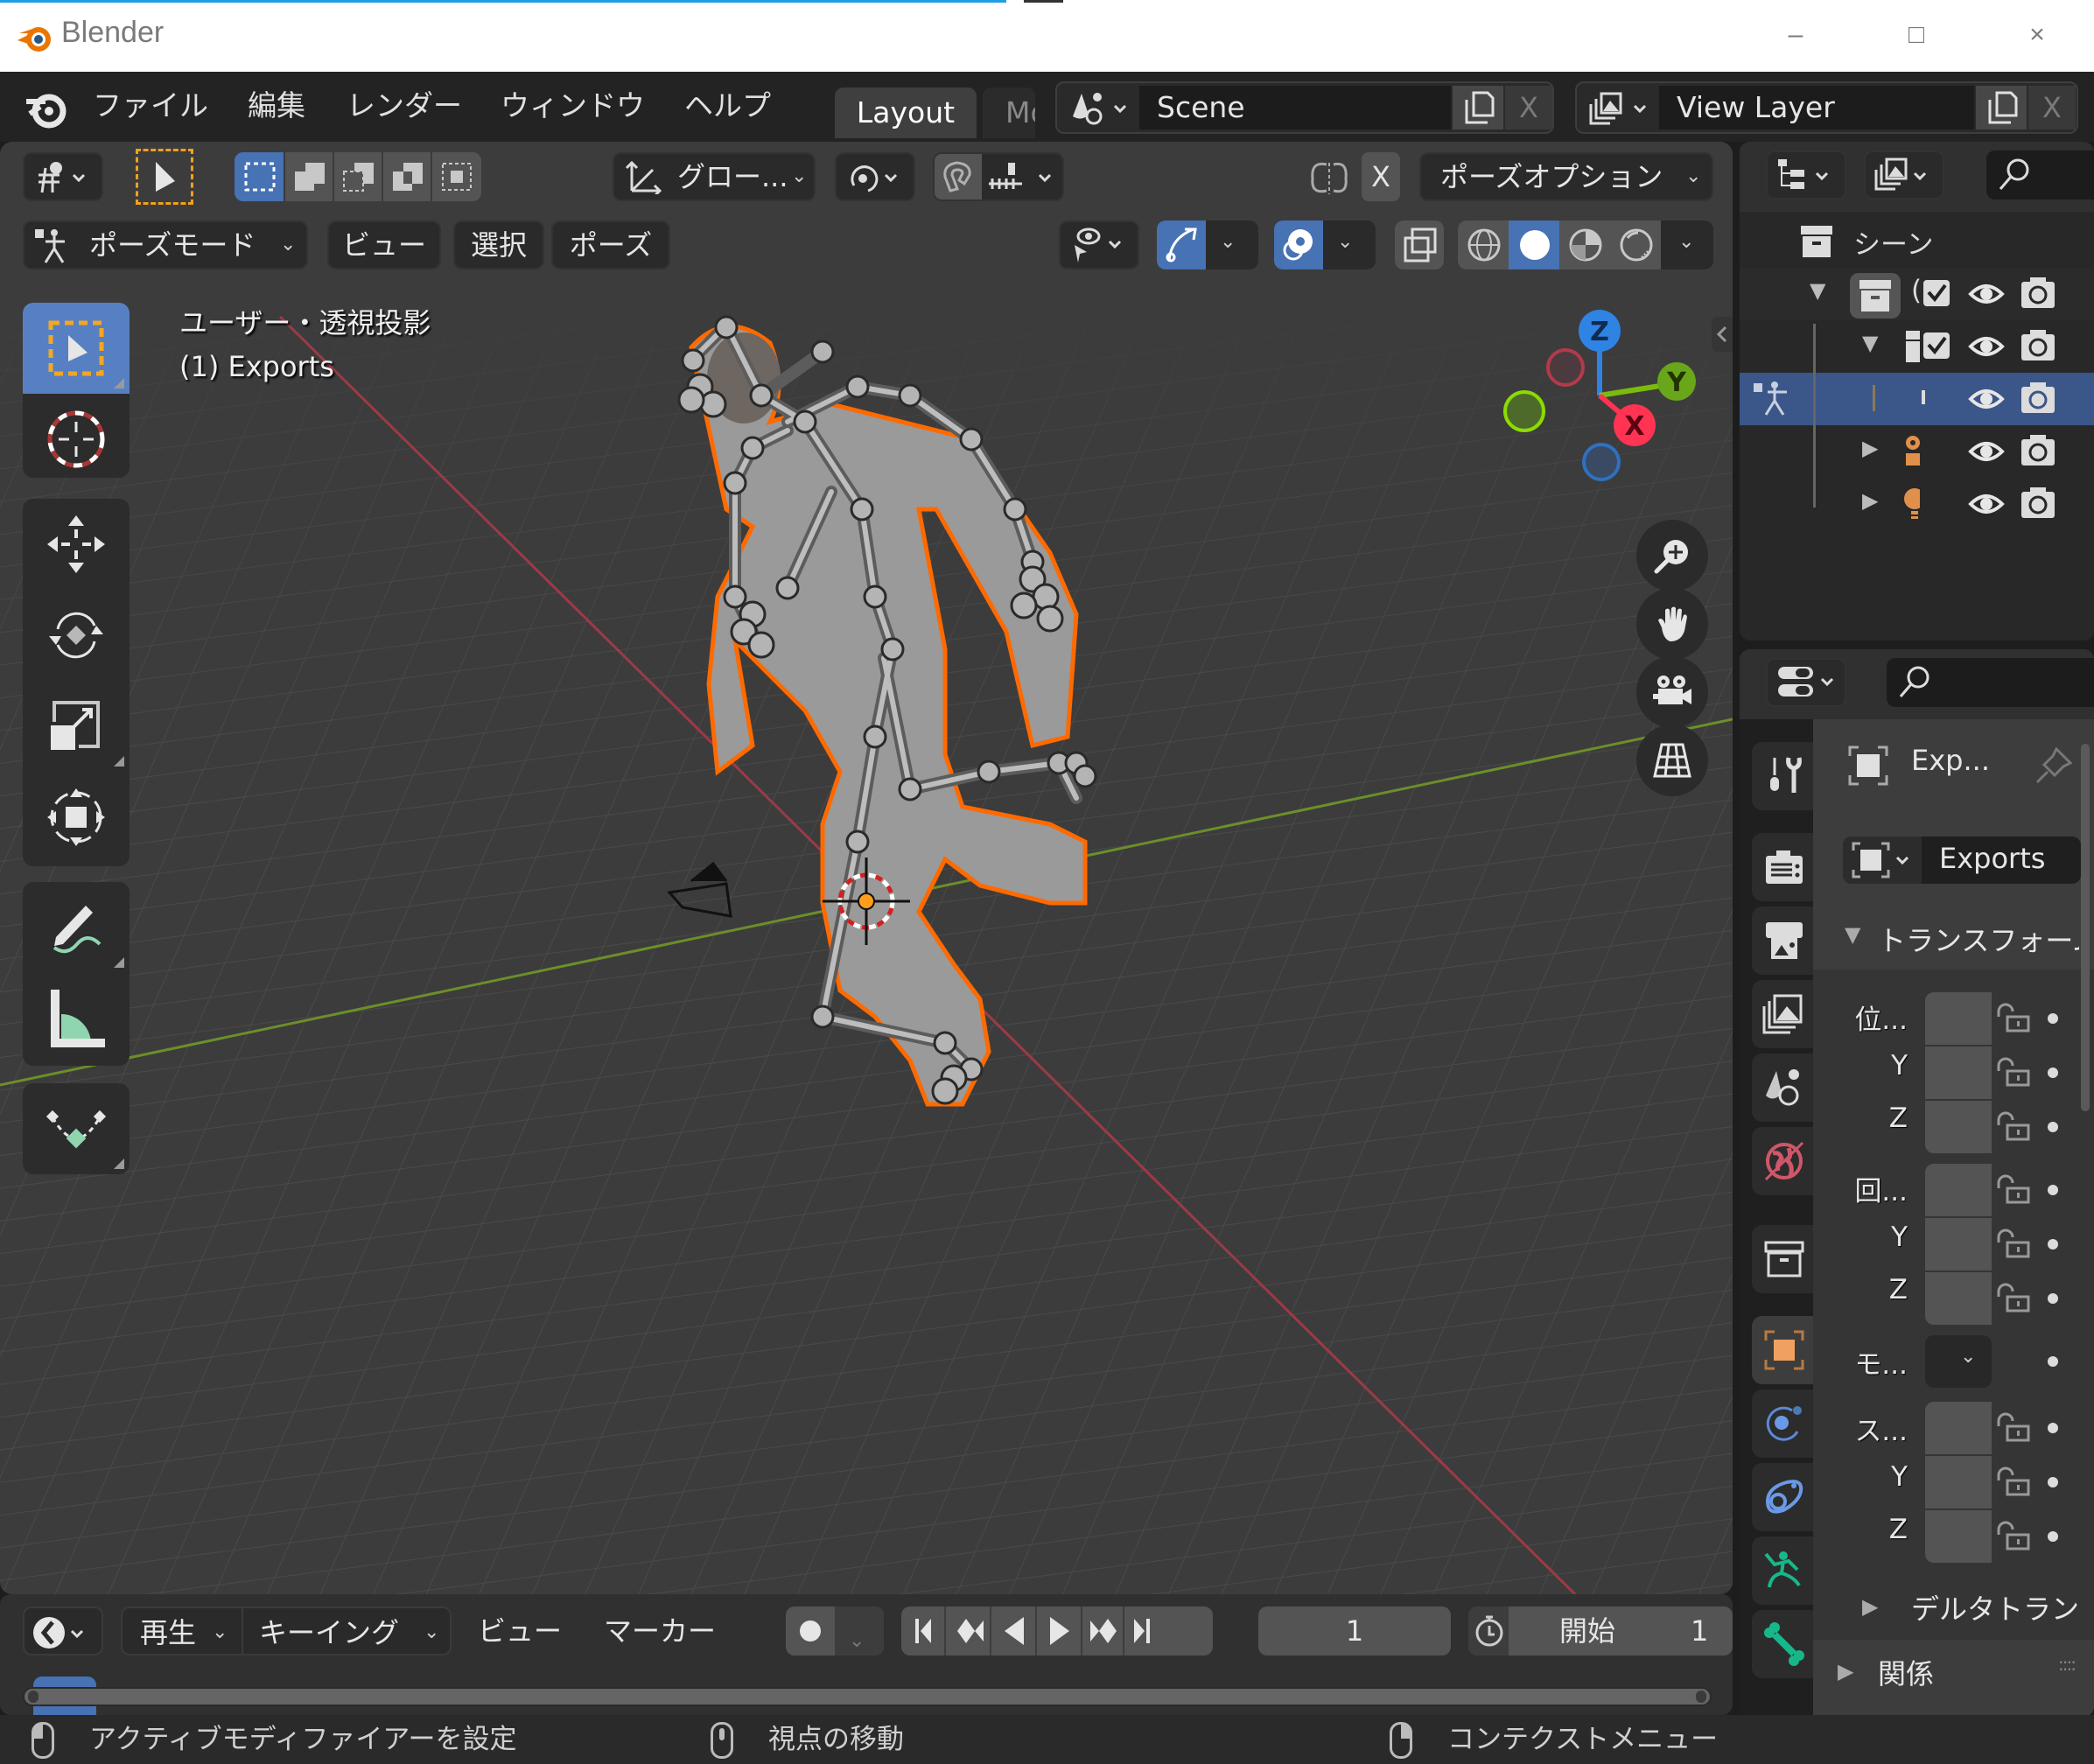 This screenshot has height=1764, width=2094. What do you see at coordinates (1958, 1244) in the screenshot?
I see `rotation-y-field` at bounding box center [1958, 1244].